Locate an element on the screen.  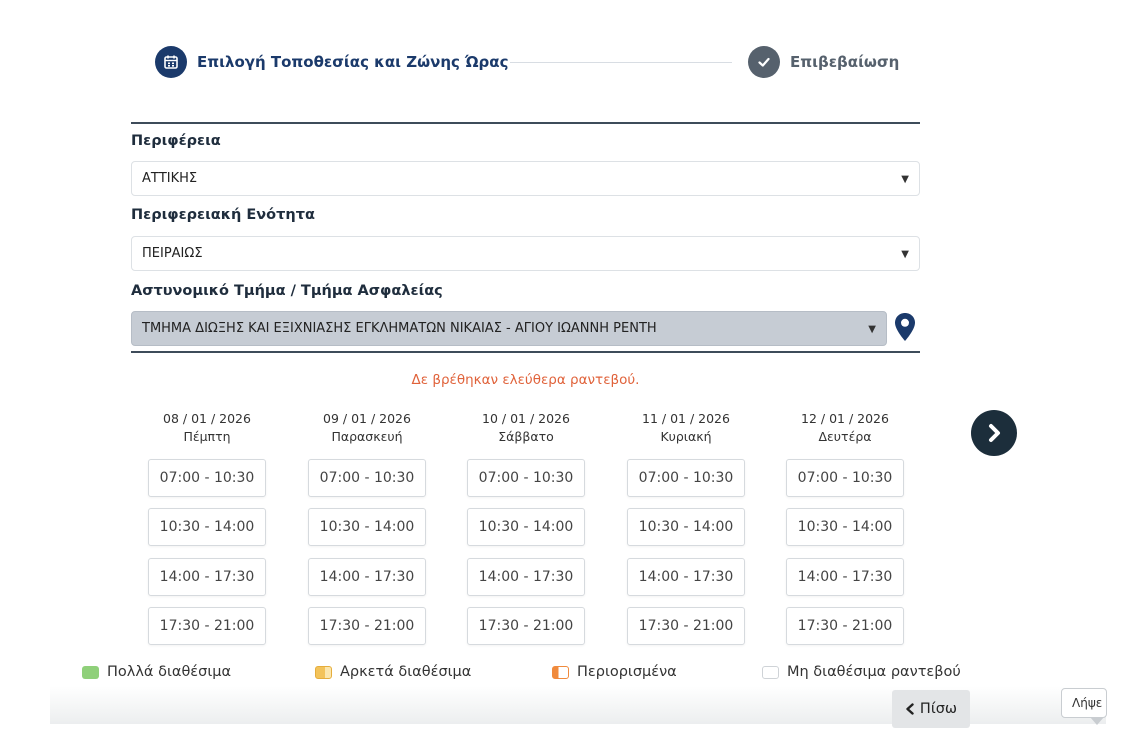
day-header: 10 / 01 / 2026 Σάββατο is located at coordinates (526, 428).